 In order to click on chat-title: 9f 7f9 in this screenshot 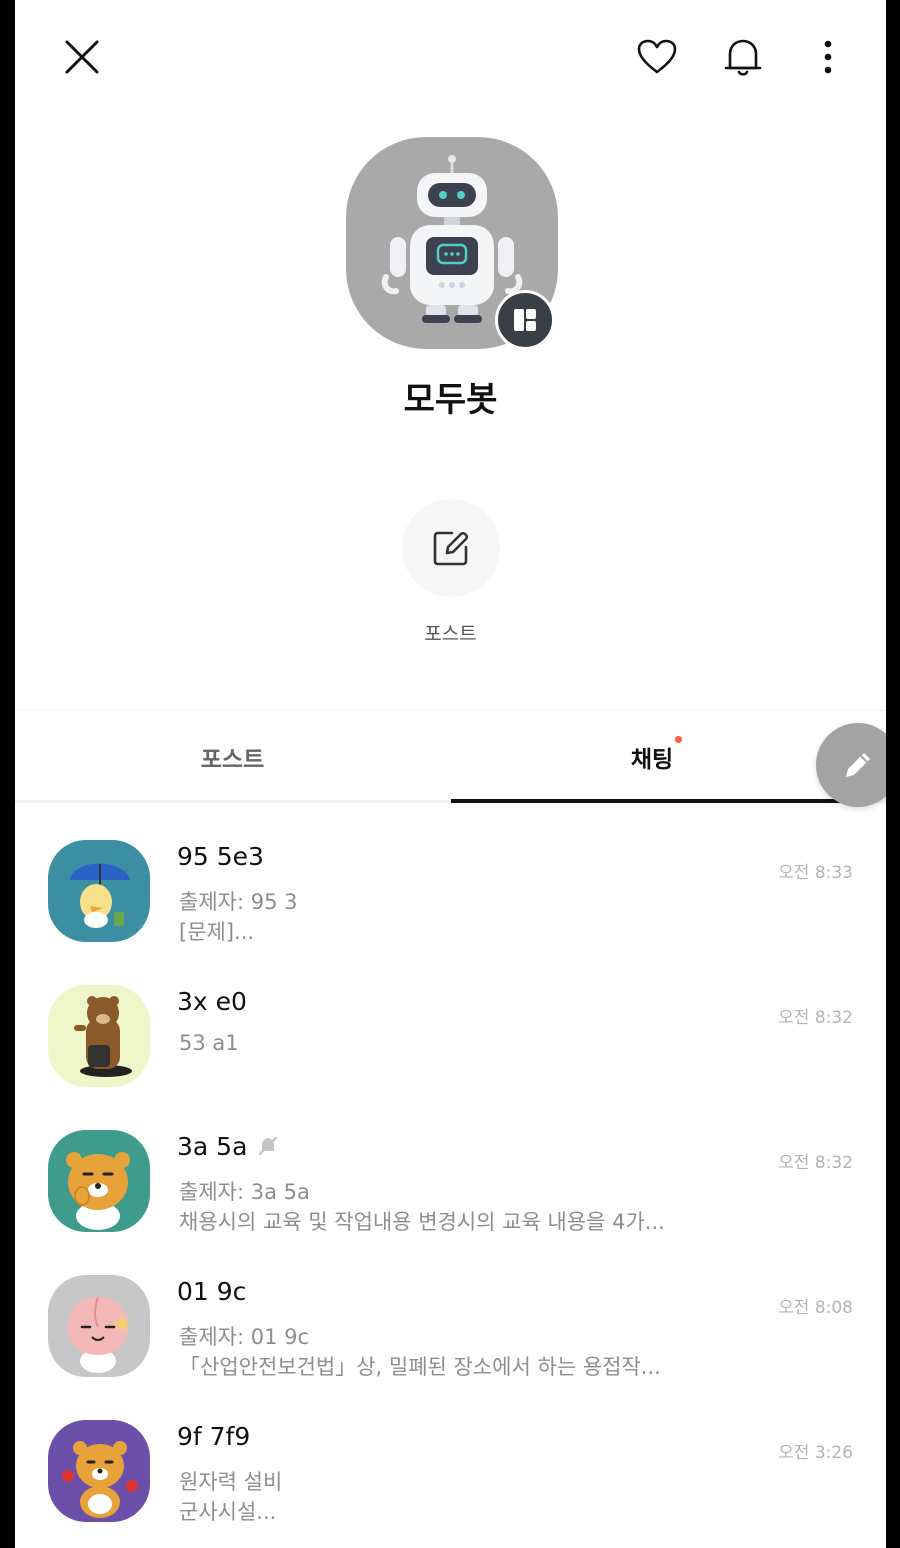, I will do `click(214, 1436)`.